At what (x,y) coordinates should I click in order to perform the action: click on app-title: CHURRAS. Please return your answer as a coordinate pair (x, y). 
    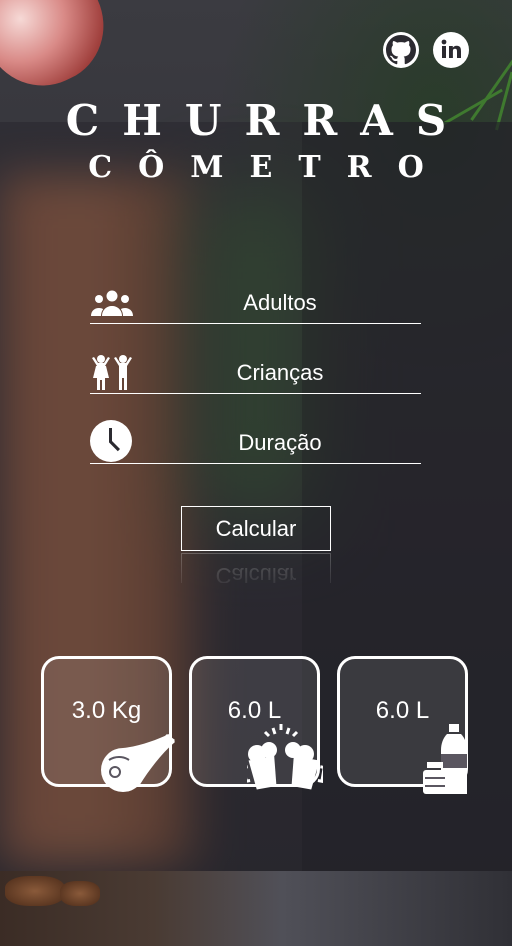
    Looking at the image, I should click on (267, 120).